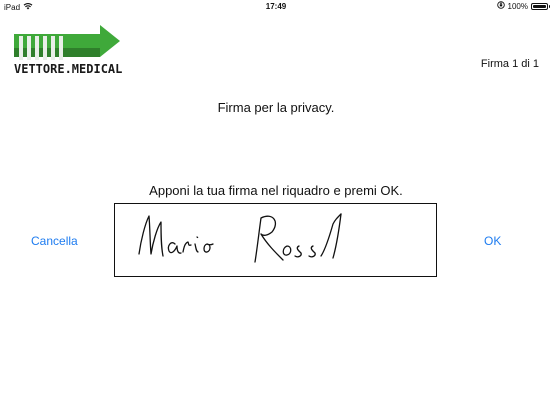 The image size is (552, 414). What do you see at coordinates (240, 238) in the screenshot?
I see `signature-stroke` at bounding box center [240, 238].